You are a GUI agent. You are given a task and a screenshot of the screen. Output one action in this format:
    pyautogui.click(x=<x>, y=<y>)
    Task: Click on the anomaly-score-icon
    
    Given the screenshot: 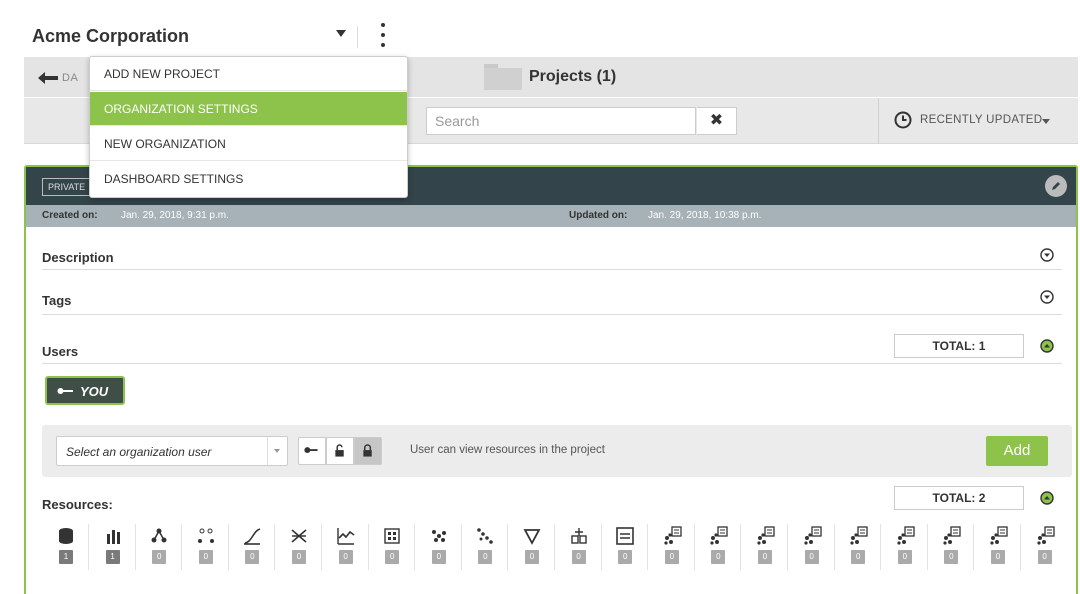 What is the action you would take?
    pyautogui.click(x=999, y=535)
    